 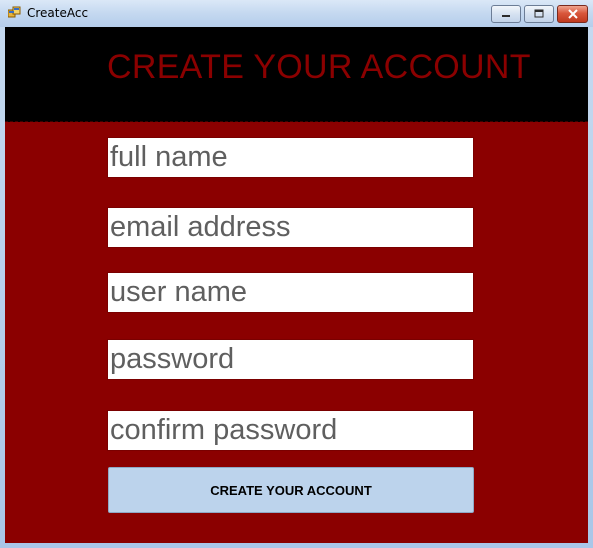 What do you see at coordinates (296, 545) in the screenshot?
I see `window-bottom-border` at bounding box center [296, 545].